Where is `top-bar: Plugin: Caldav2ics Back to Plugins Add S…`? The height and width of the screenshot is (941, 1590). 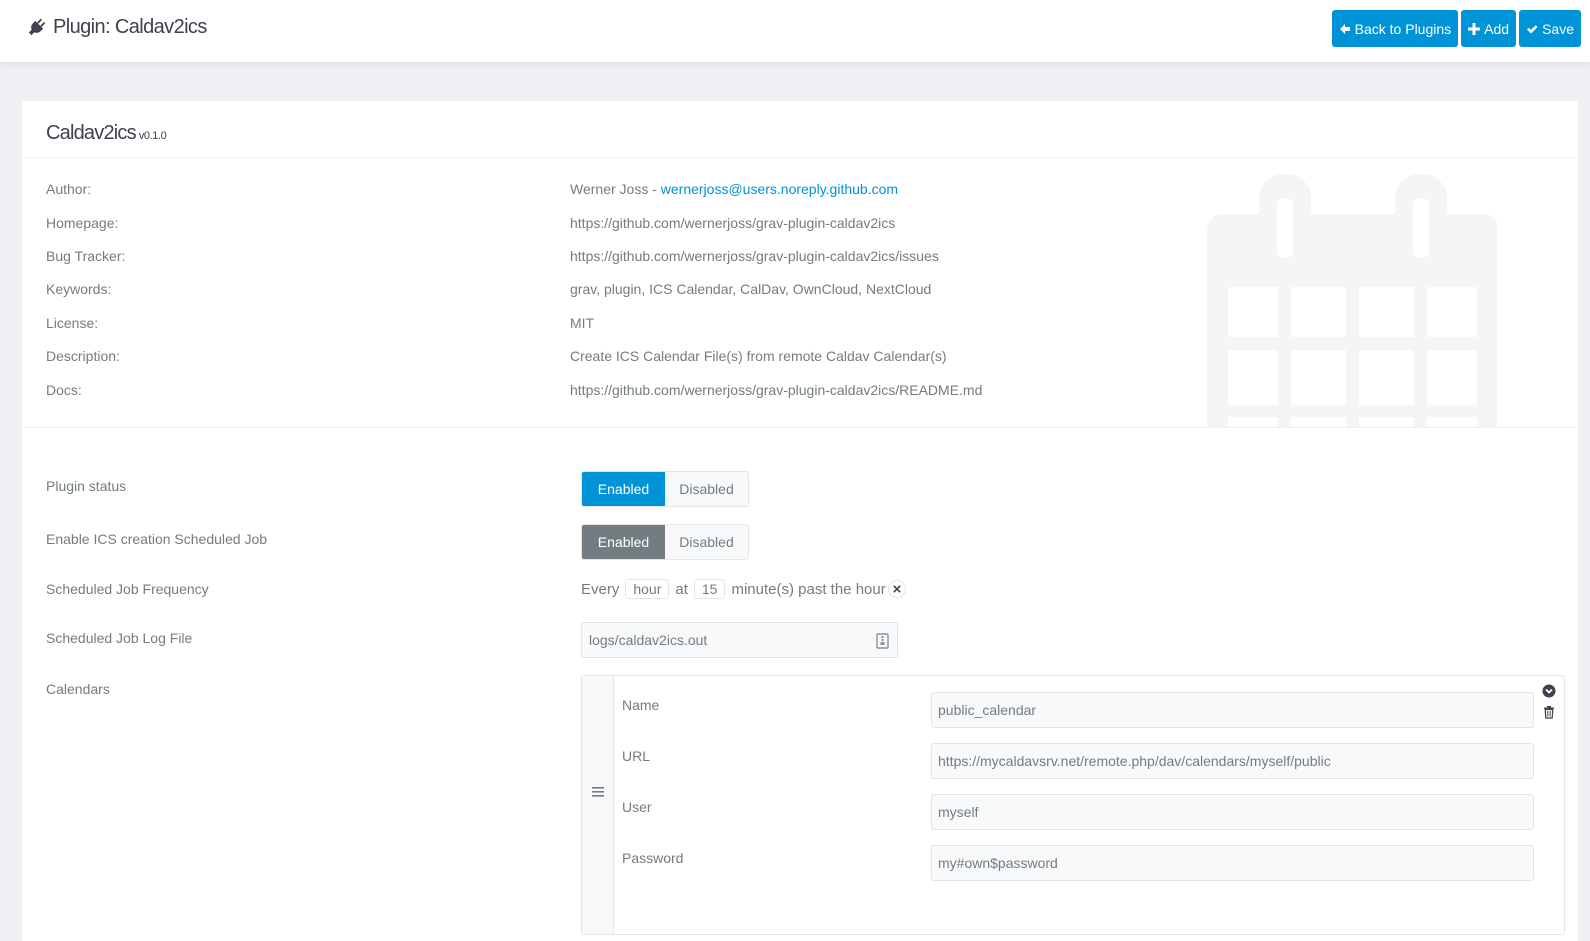 top-bar: Plugin: Caldav2ics Back to Plugins Add S… is located at coordinates (795, 31).